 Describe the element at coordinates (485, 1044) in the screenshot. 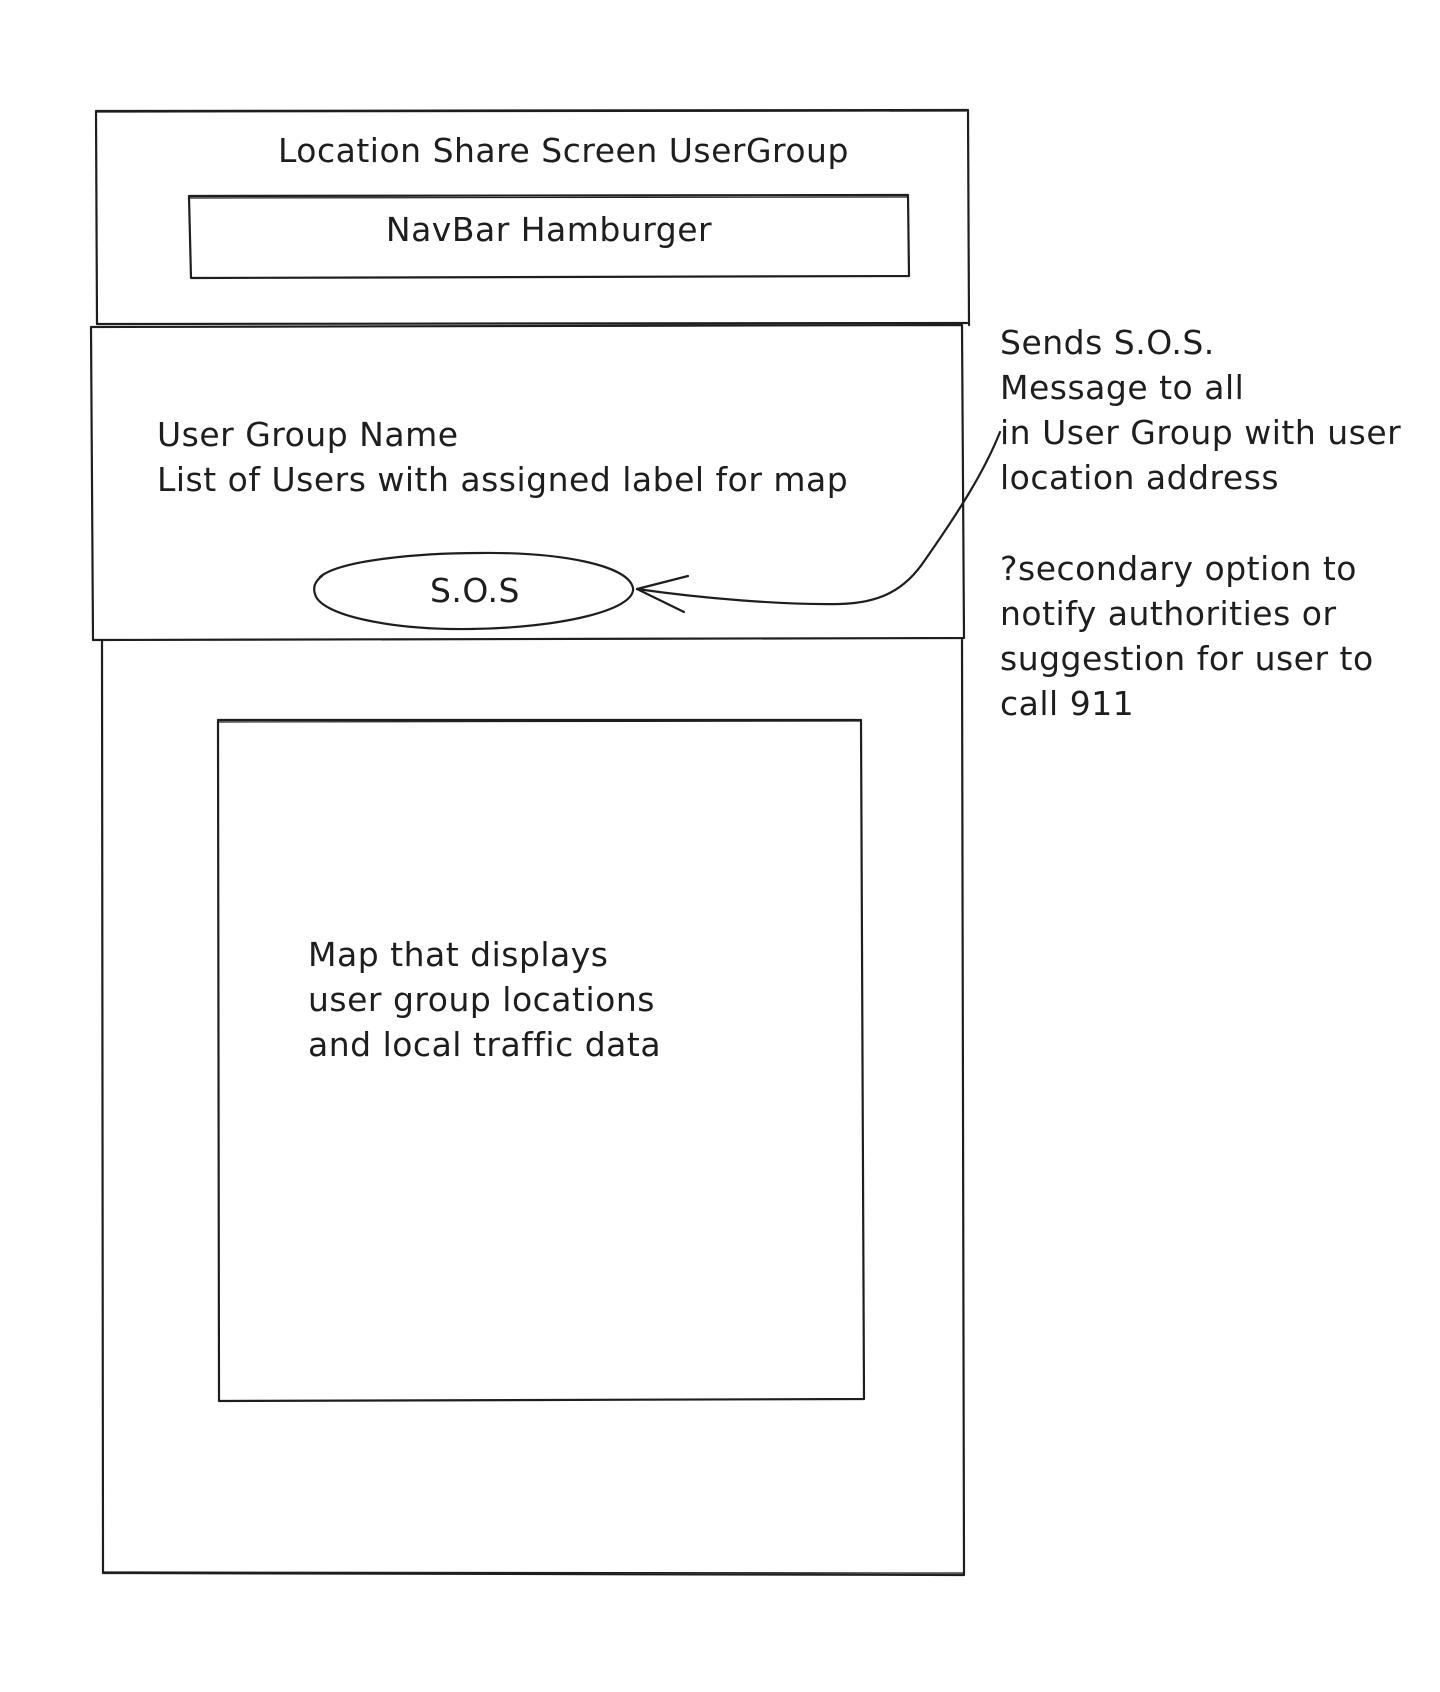

I see `map-description-line-3: and local traffic data` at that location.